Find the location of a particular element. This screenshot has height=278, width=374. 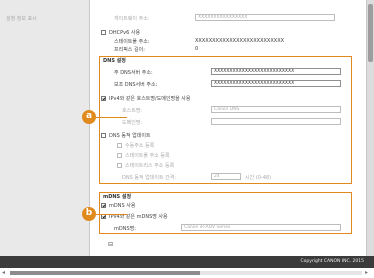

mdns-use-label: mDNS 사용 is located at coordinates (122, 206).